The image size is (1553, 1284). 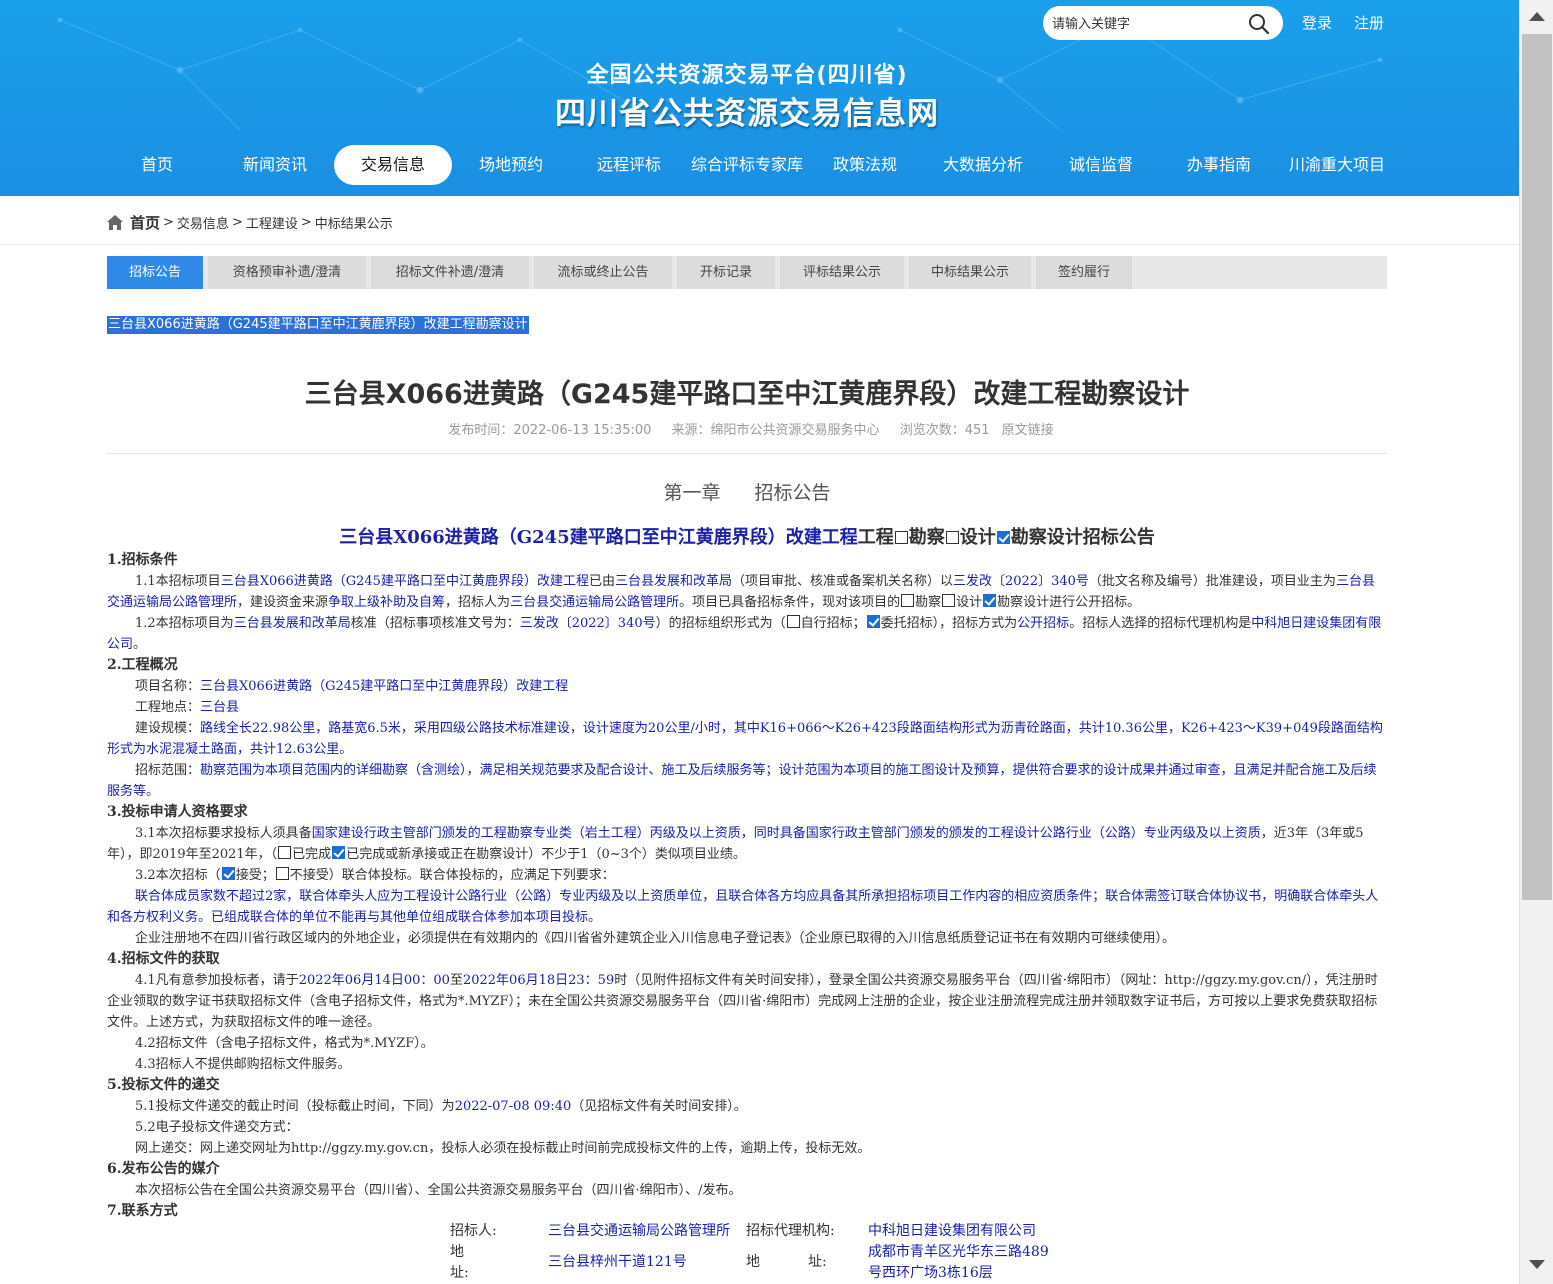 I want to click on section-heading: 4.招标文件的获取, so click(x=163, y=959).